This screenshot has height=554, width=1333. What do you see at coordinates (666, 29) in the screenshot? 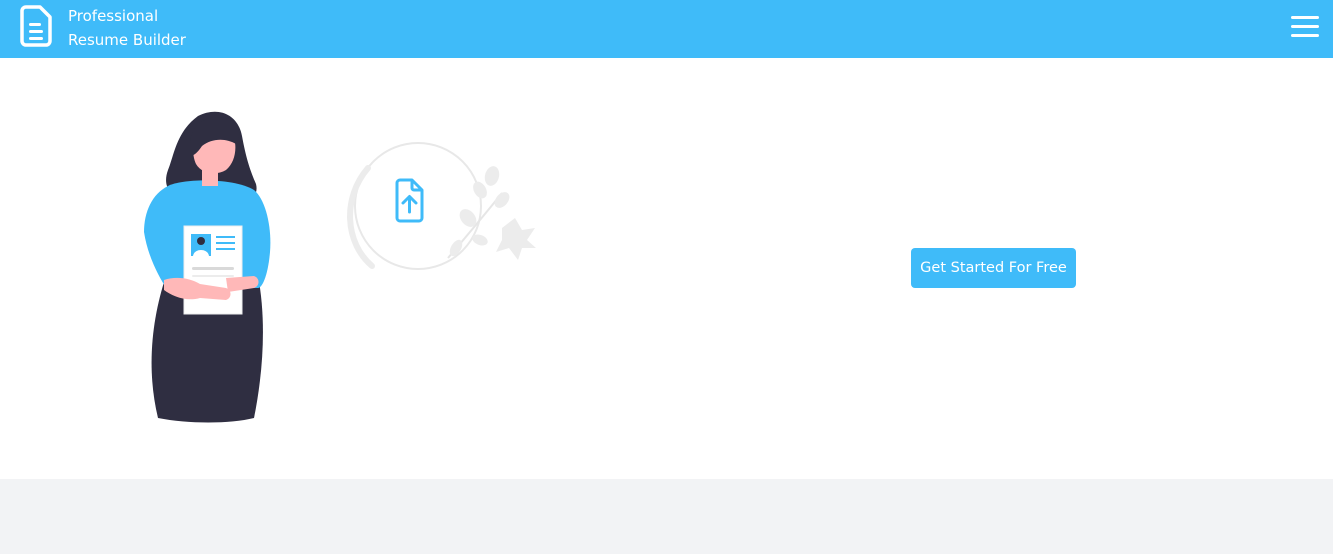
I see `top-navbar: Professional Resume Builder` at bounding box center [666, 29].